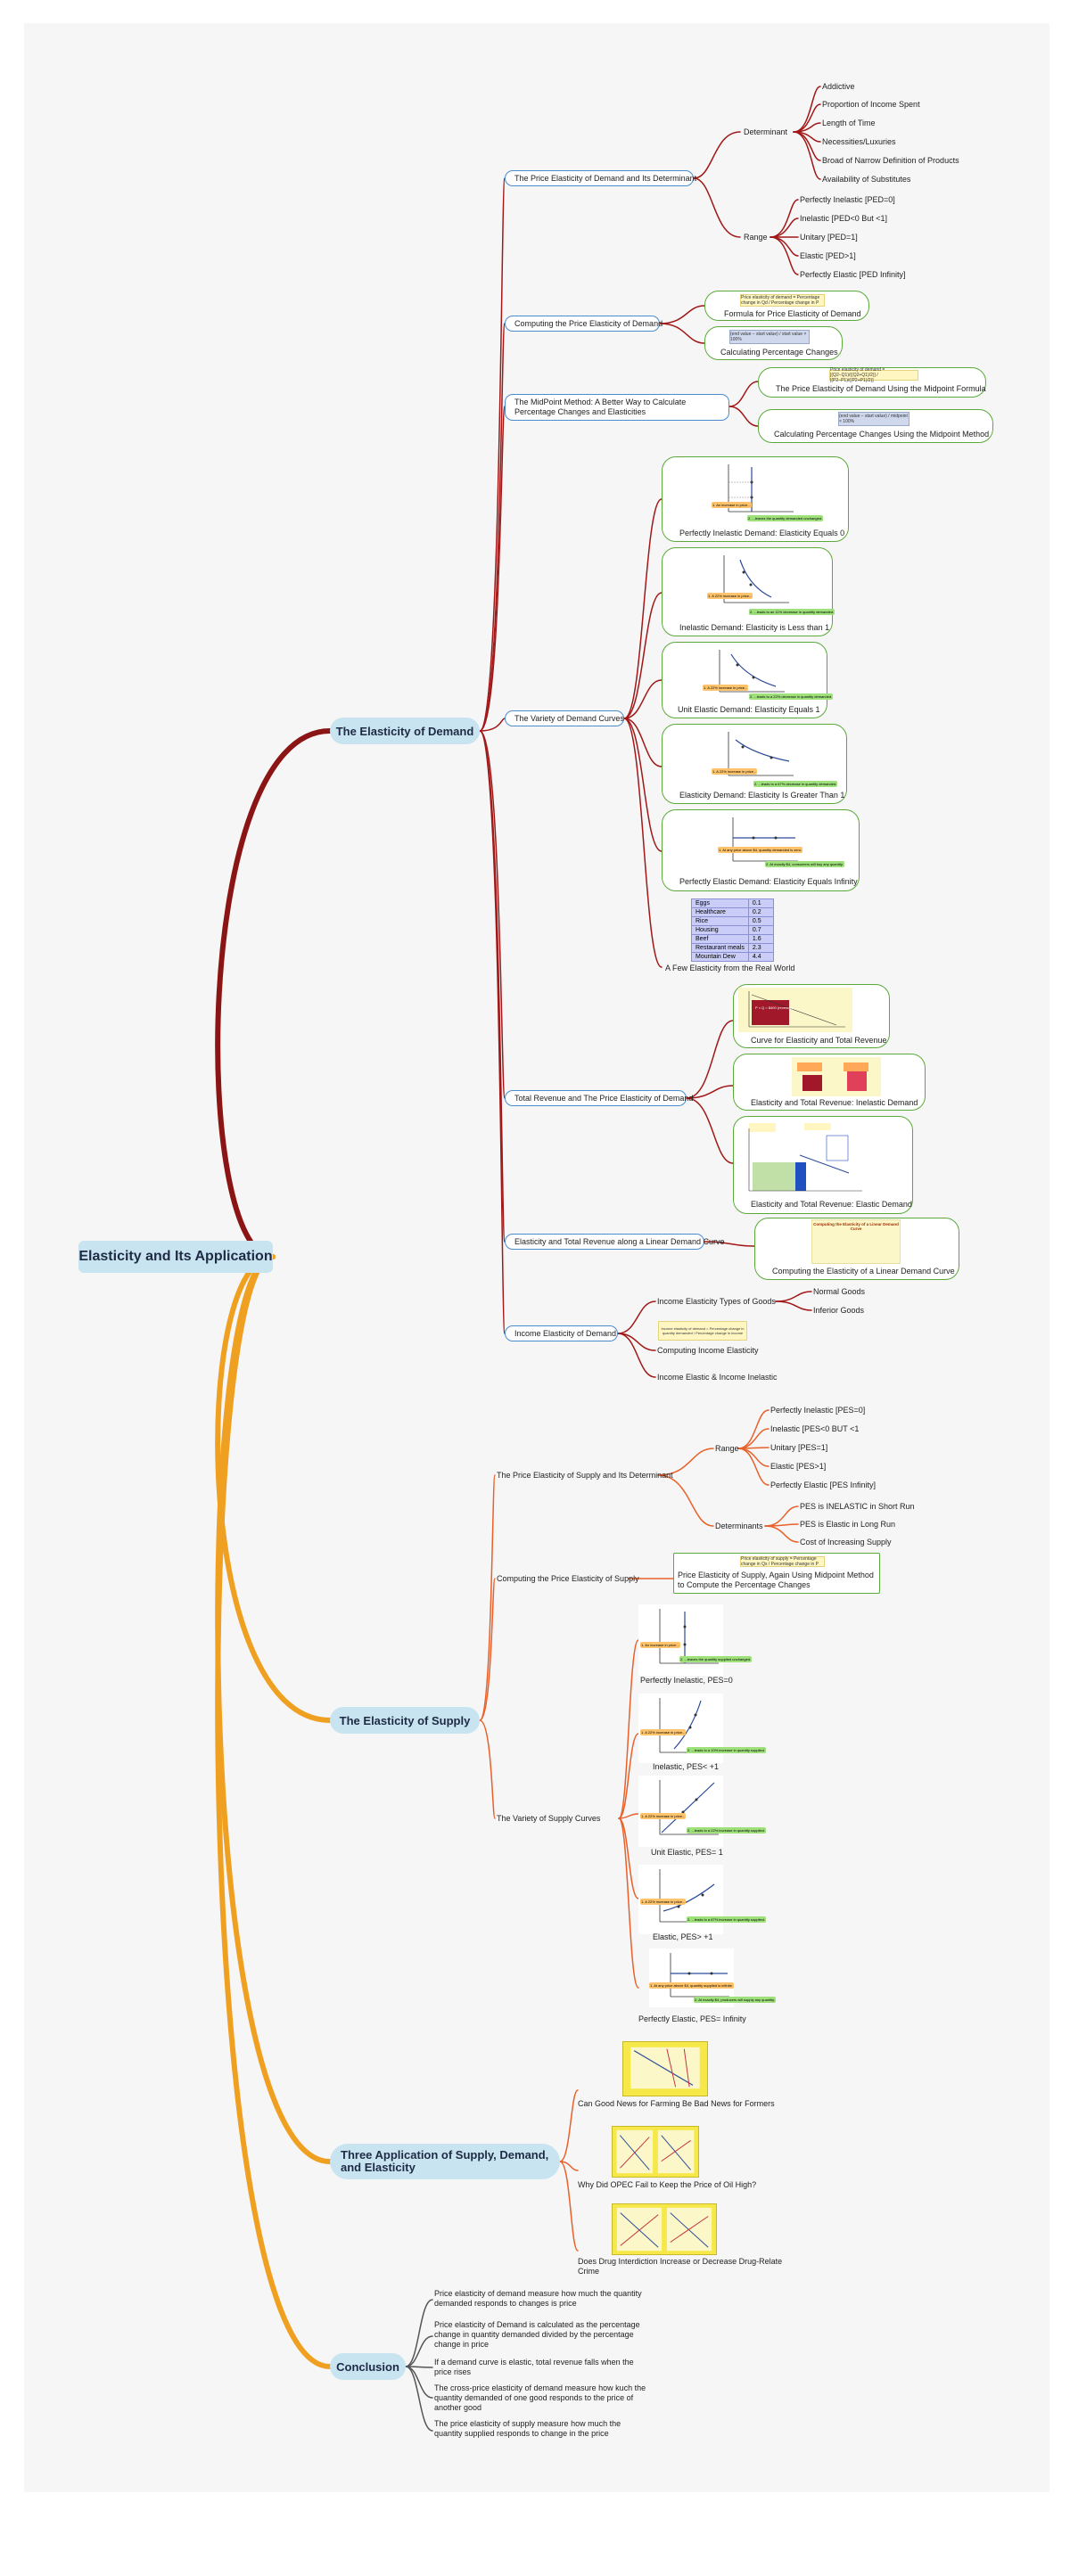  What do you see at coordinates (859, 141) in the screenshot?
I see `determinant-item: Necessities/Luxuries` at bounding box center [859, 141].